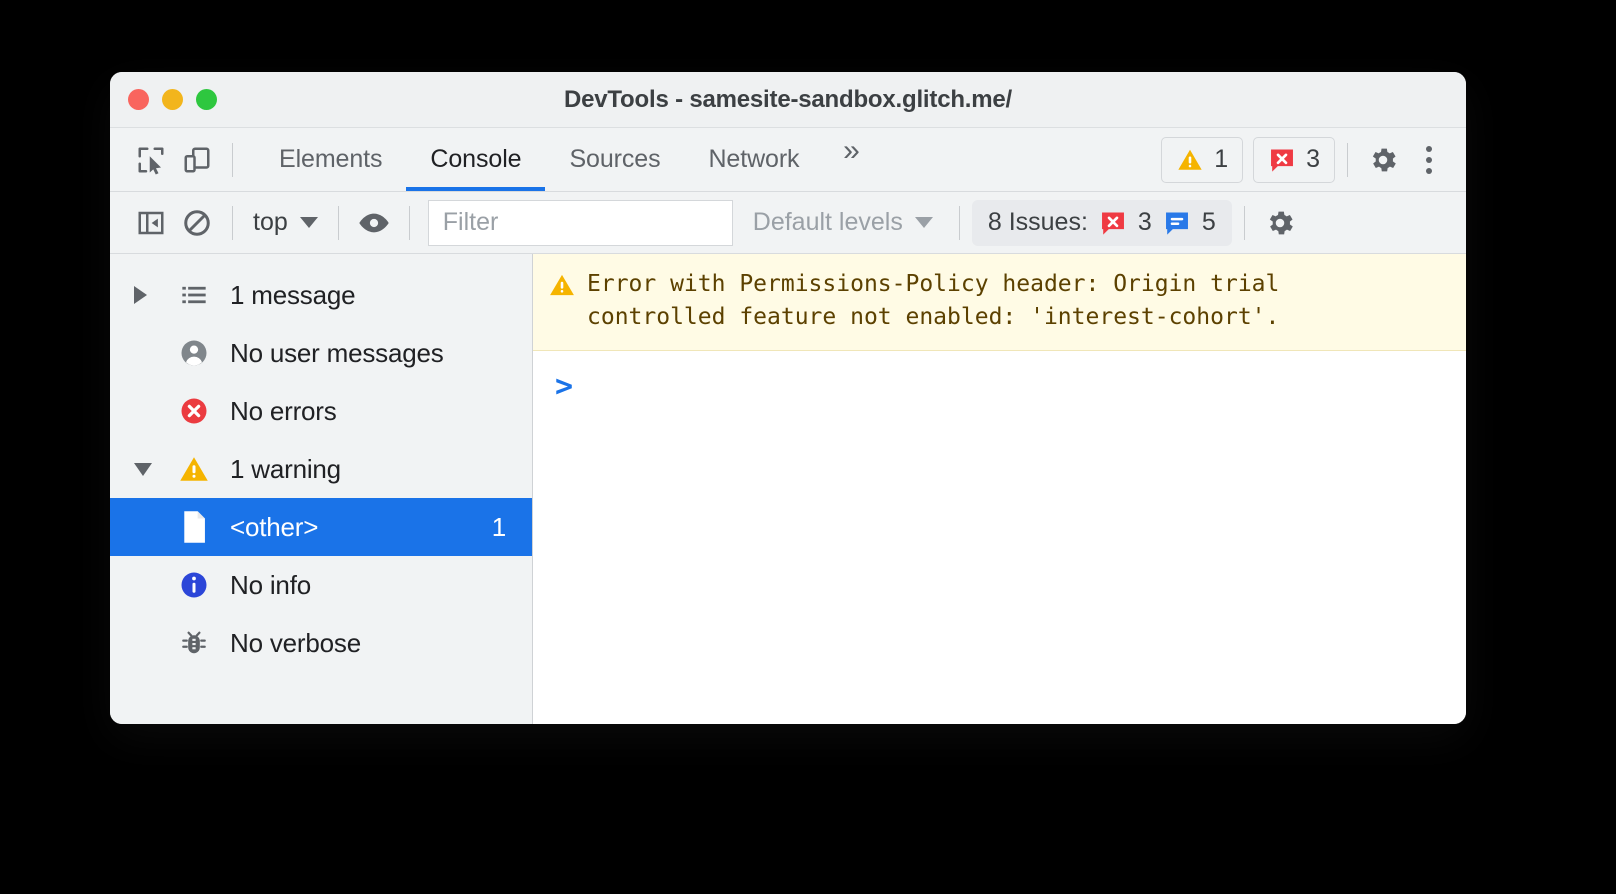 The image size is (1616, 894). I want to click on sidebar-item-label: <other>, so click(274, 526).